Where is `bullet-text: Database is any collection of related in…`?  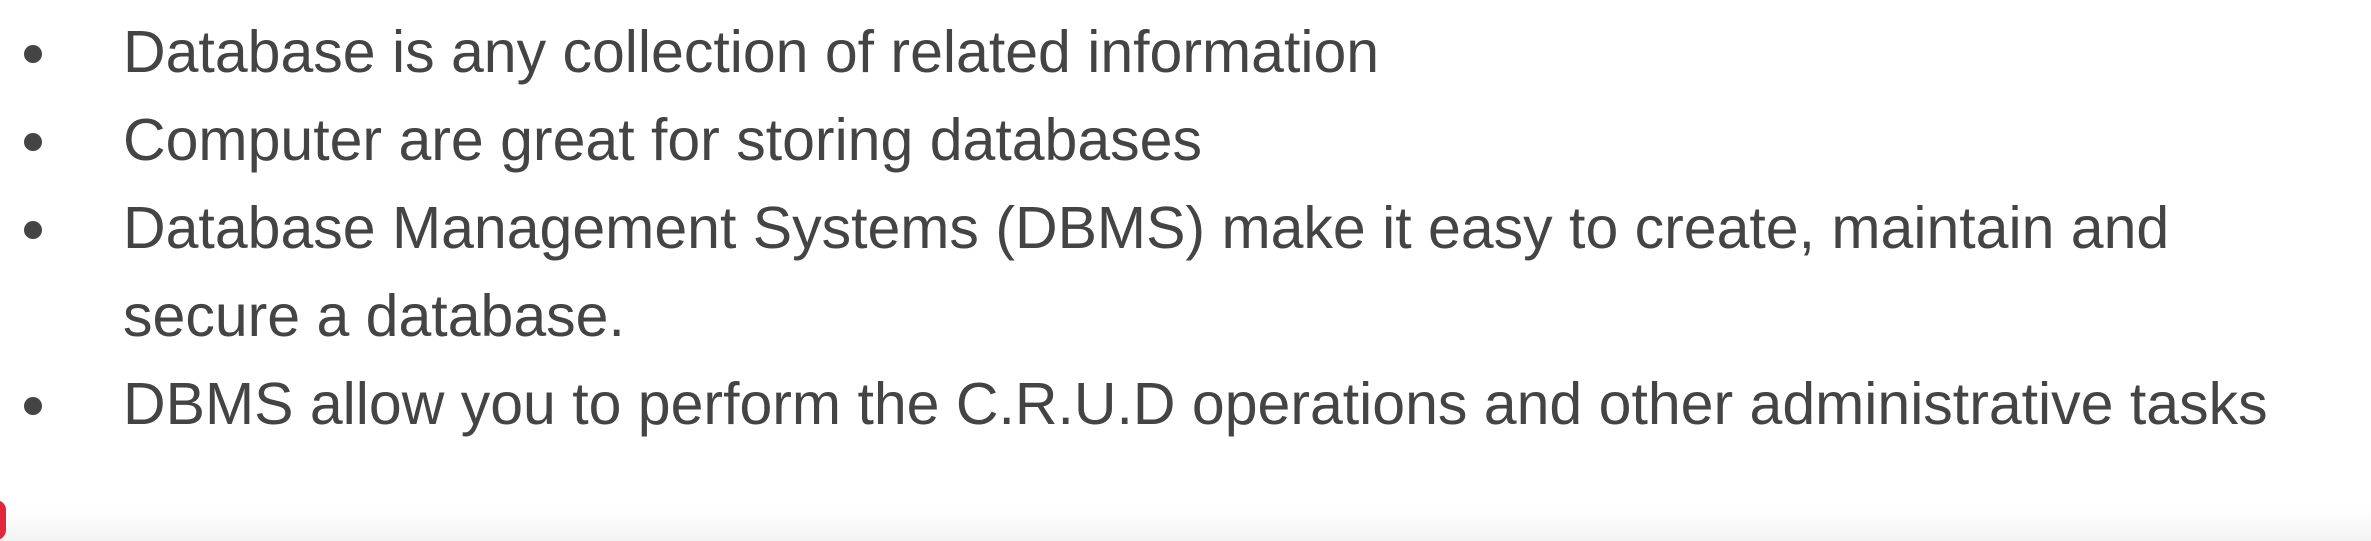
bullet-text: Database is any collection of related in… is located at coordinates (751, 52).